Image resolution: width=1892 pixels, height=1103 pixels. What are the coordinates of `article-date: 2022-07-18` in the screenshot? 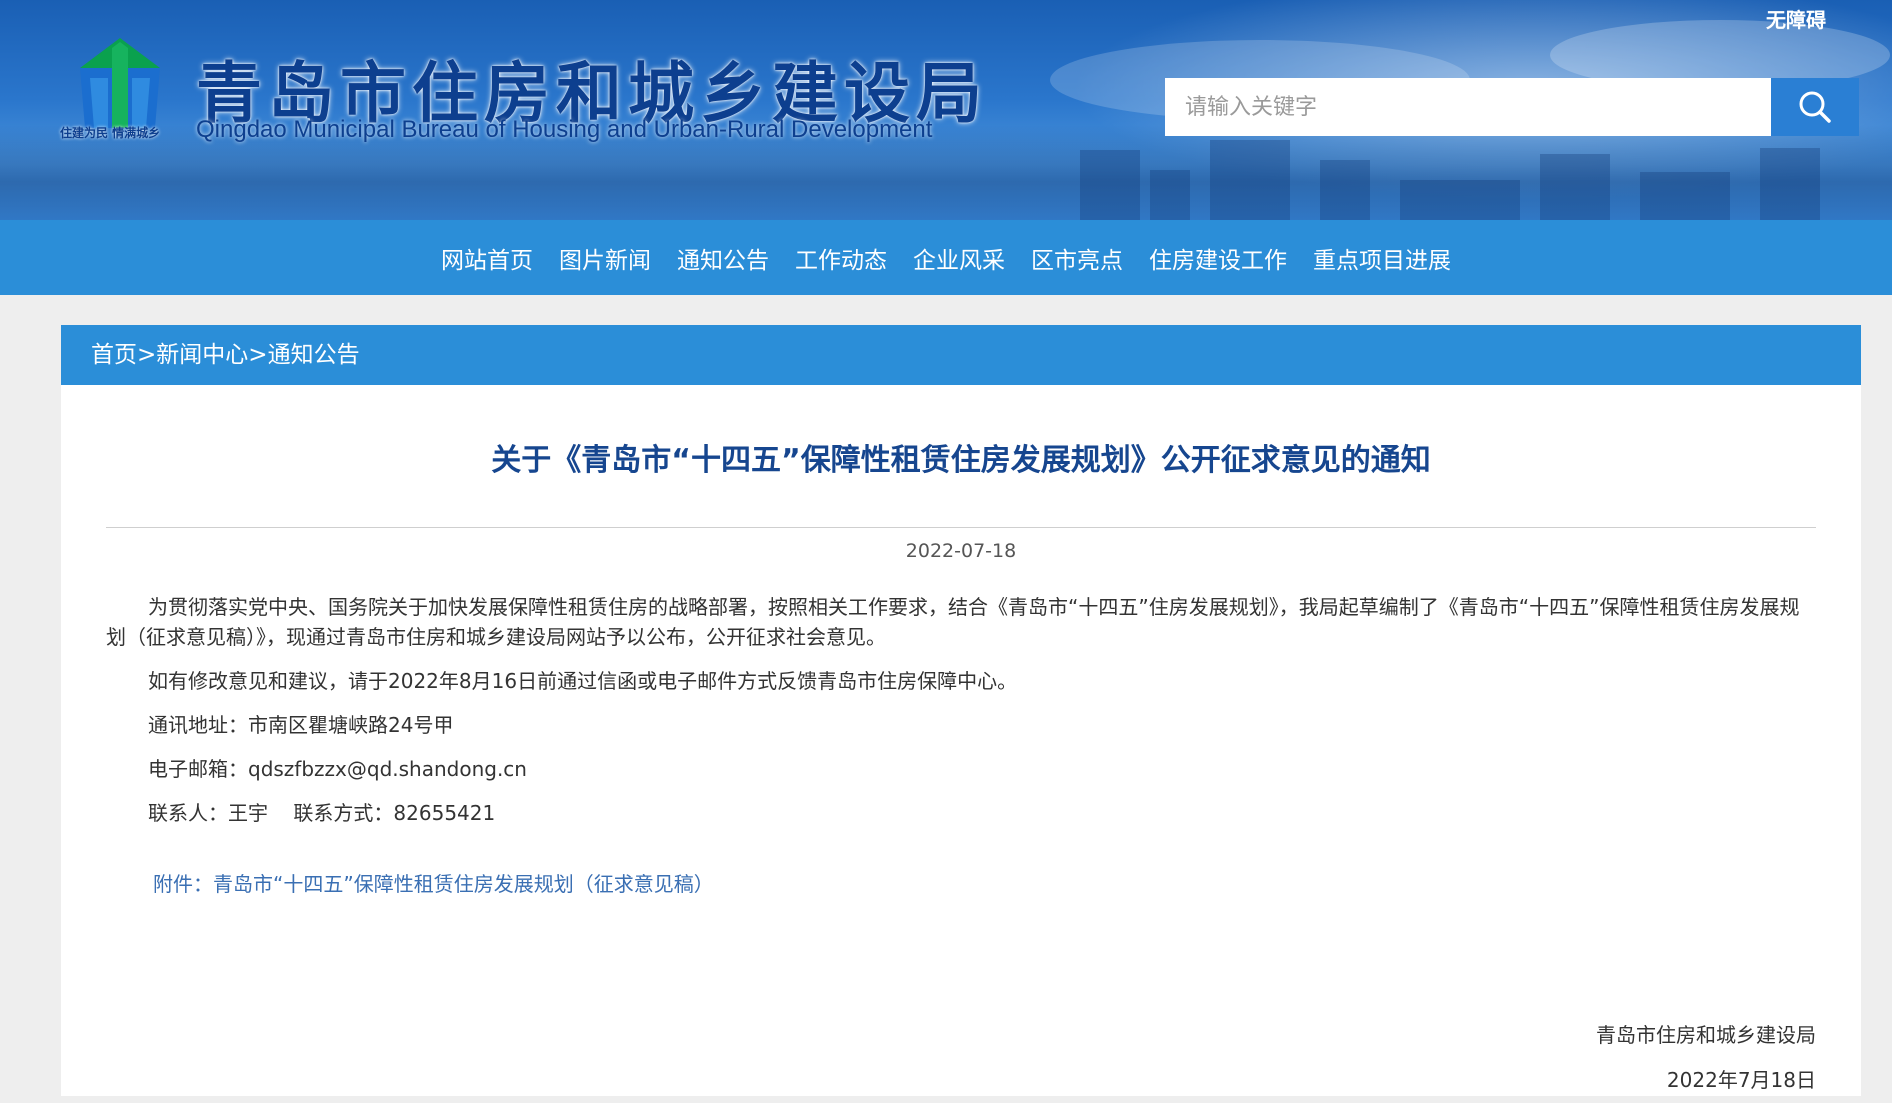 It's located at (961, 551).